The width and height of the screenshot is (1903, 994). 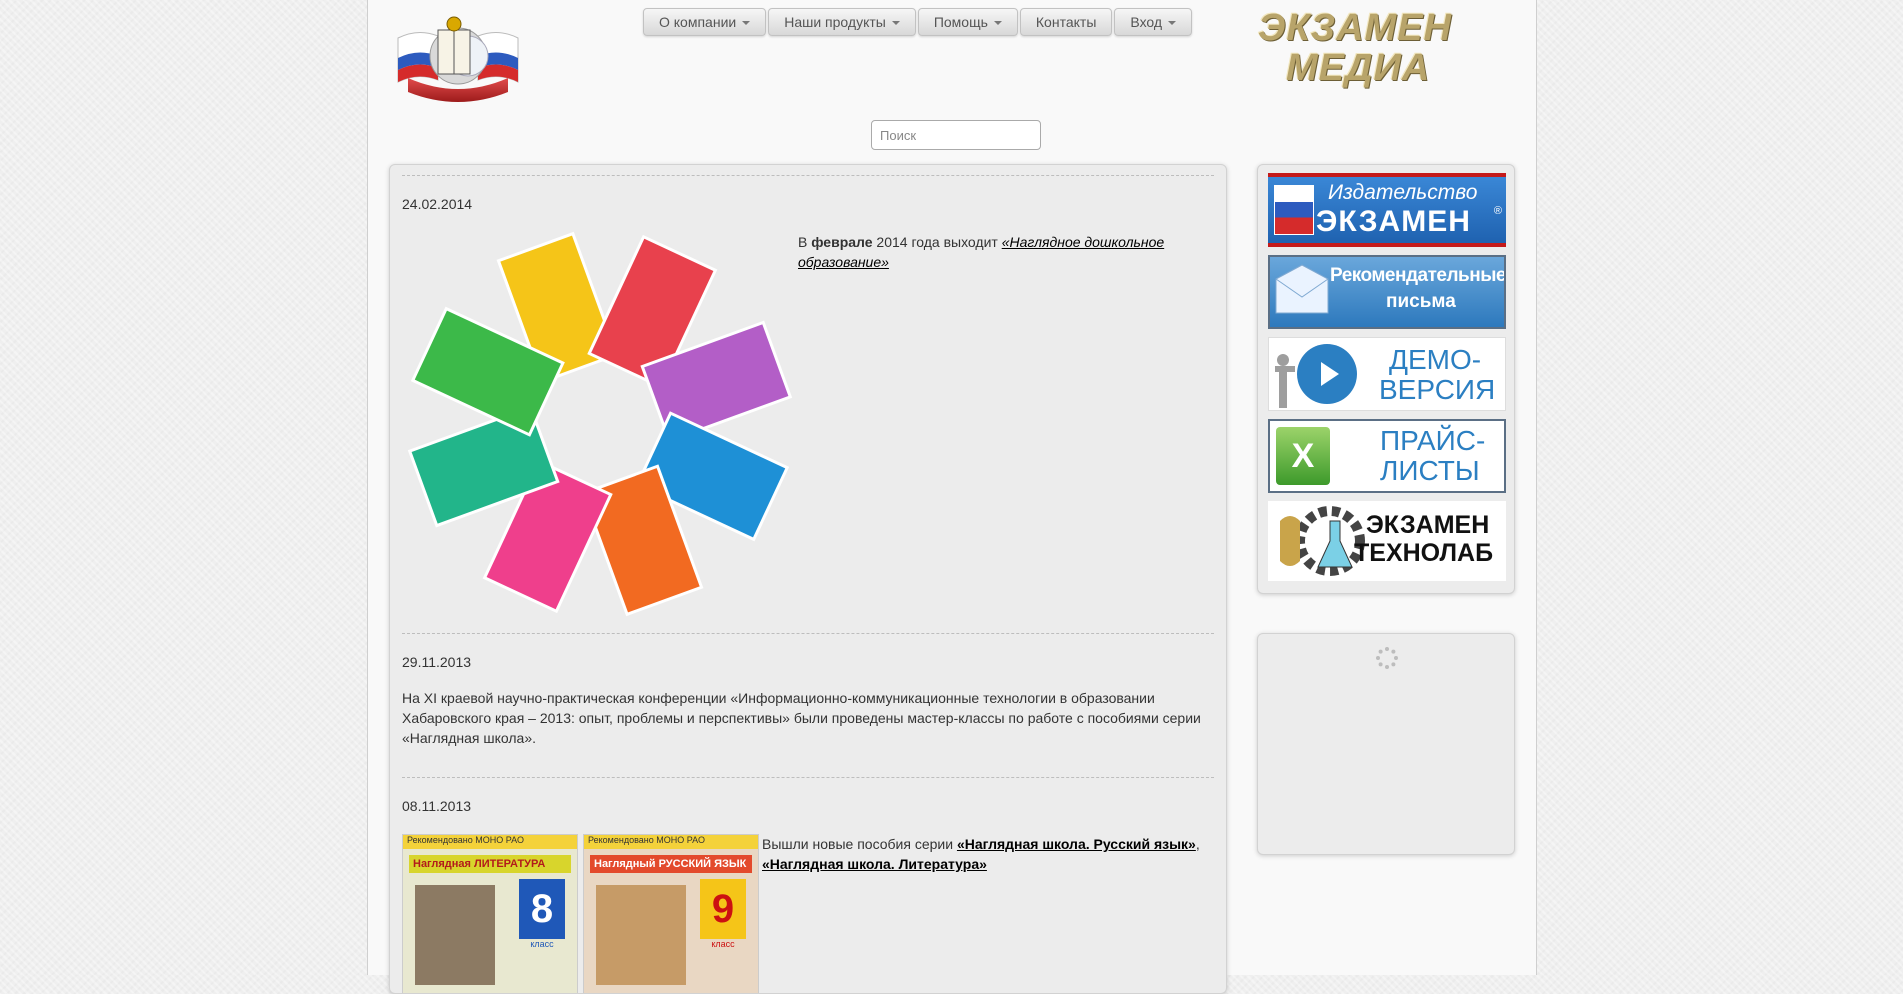 I want to click on nav-item-label: Вход, so click(x=1146, y=22).